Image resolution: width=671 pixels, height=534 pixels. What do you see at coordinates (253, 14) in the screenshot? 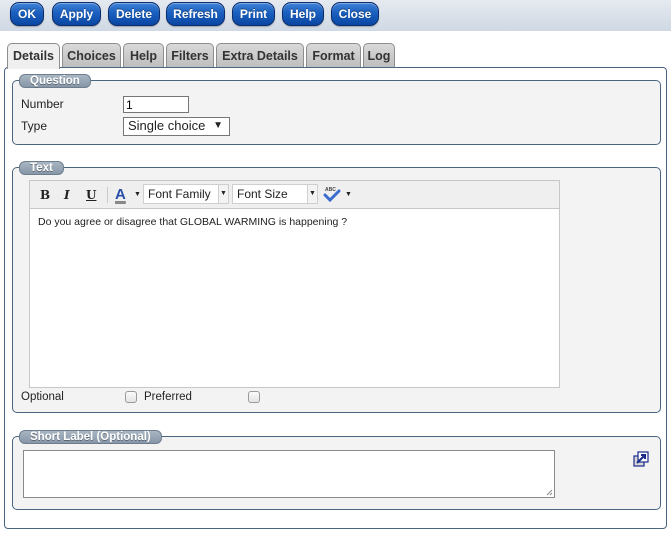
I see `print-button: Print` at bounding box center [253, 14].